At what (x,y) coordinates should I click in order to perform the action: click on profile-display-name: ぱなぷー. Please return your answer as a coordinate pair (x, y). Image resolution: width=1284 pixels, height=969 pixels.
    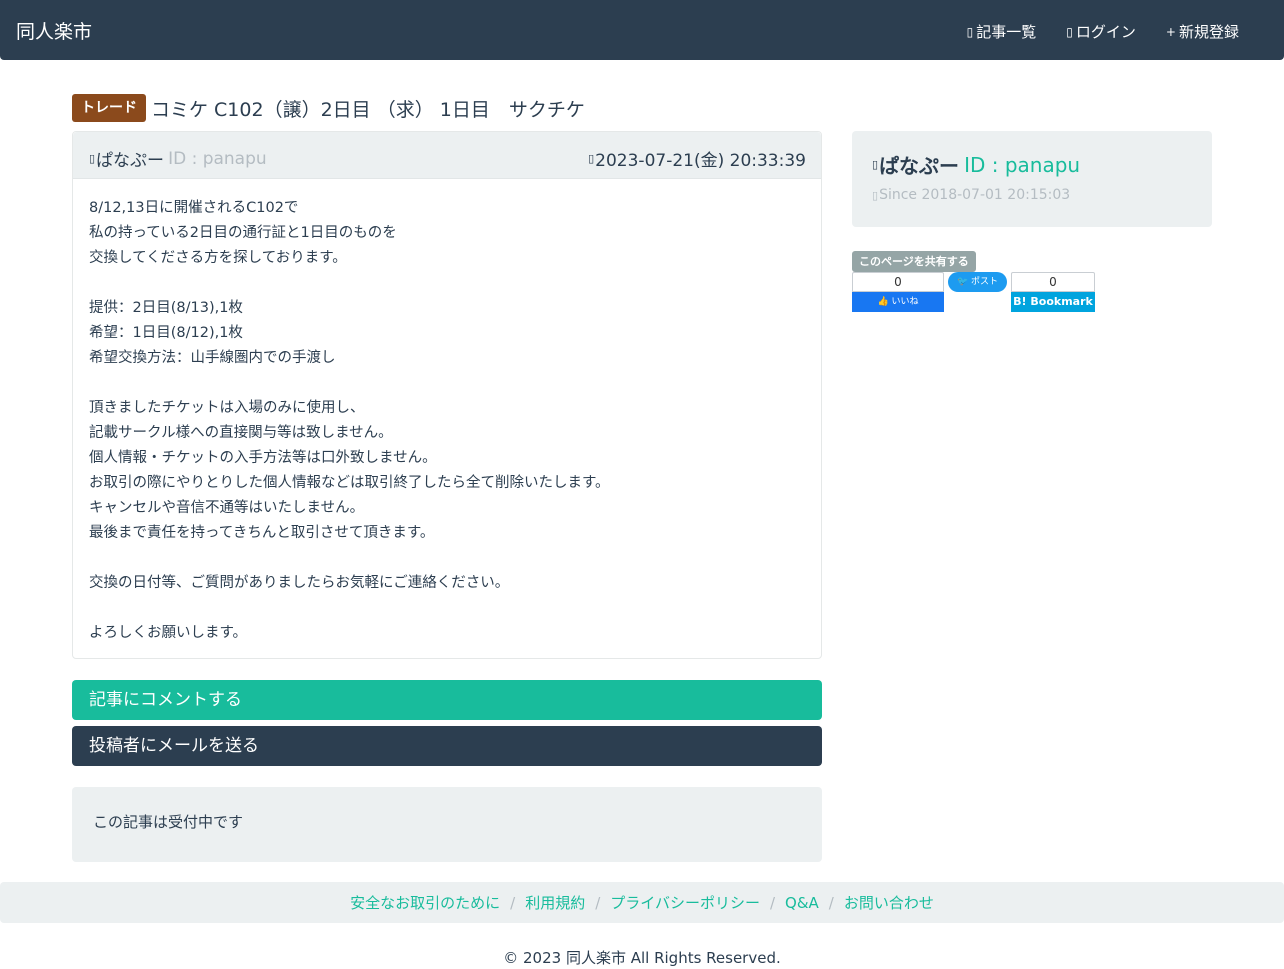
    Looking at the image, I should click on (919, 166).